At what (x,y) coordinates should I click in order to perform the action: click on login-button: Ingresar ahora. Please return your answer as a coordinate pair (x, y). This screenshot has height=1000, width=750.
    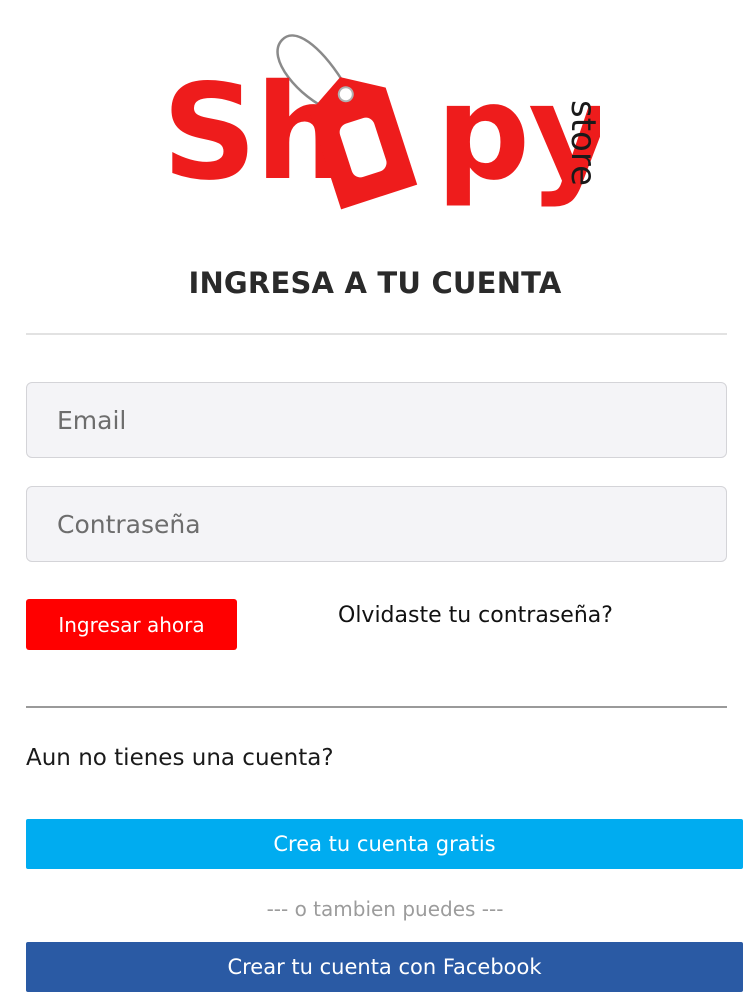
    Looking at the image, I should click on (131, 624).